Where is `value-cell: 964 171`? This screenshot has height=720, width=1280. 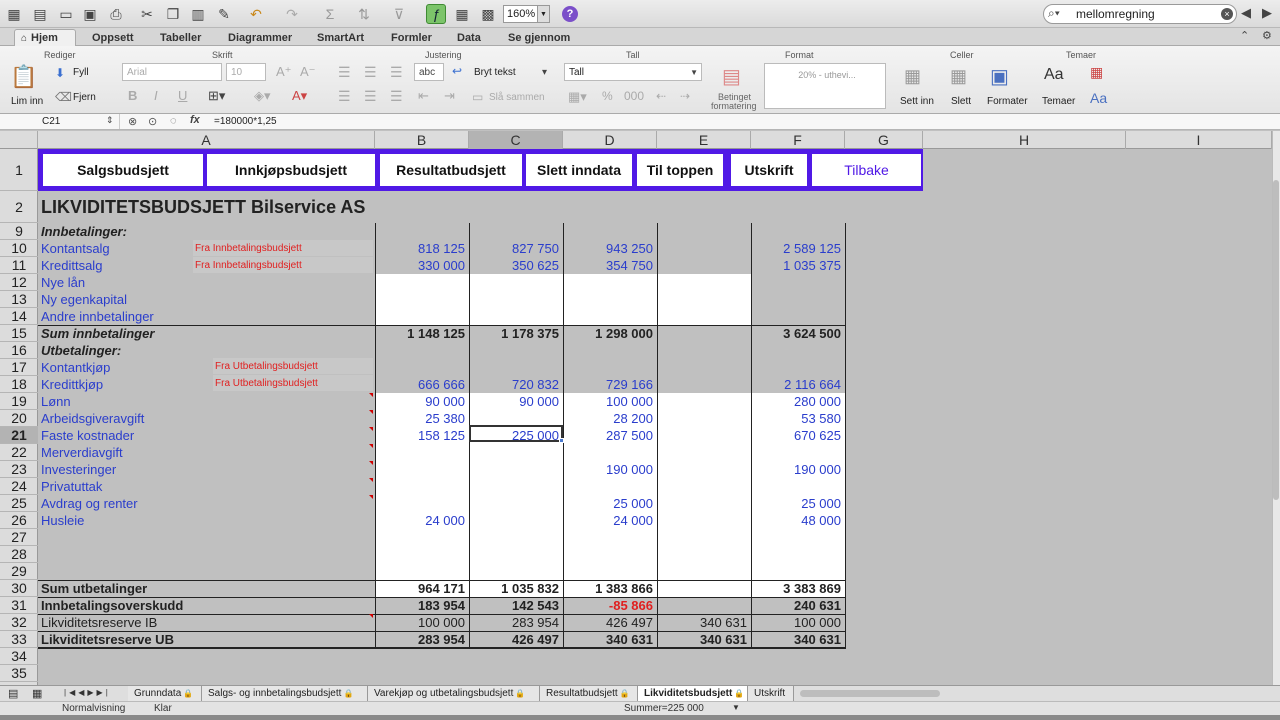 value-cell: 964 171 is located at coordinates (422, 588).